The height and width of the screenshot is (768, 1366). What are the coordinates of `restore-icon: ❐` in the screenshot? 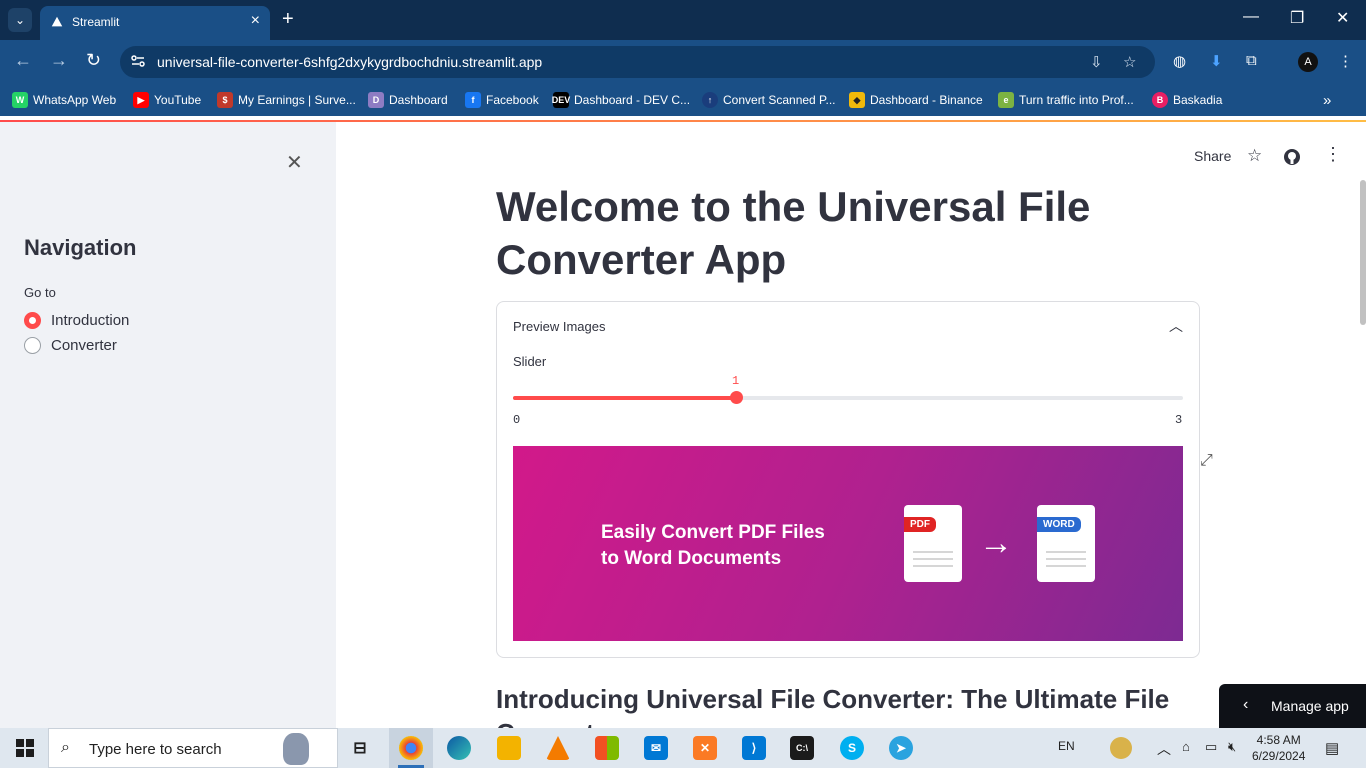 It's located at (1297, 18).